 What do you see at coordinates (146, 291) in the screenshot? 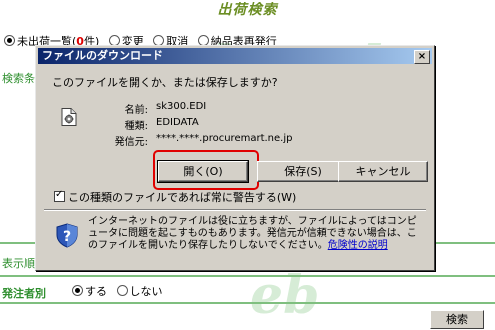
I see `radio-label: しない` at bounding box center [146, 291].